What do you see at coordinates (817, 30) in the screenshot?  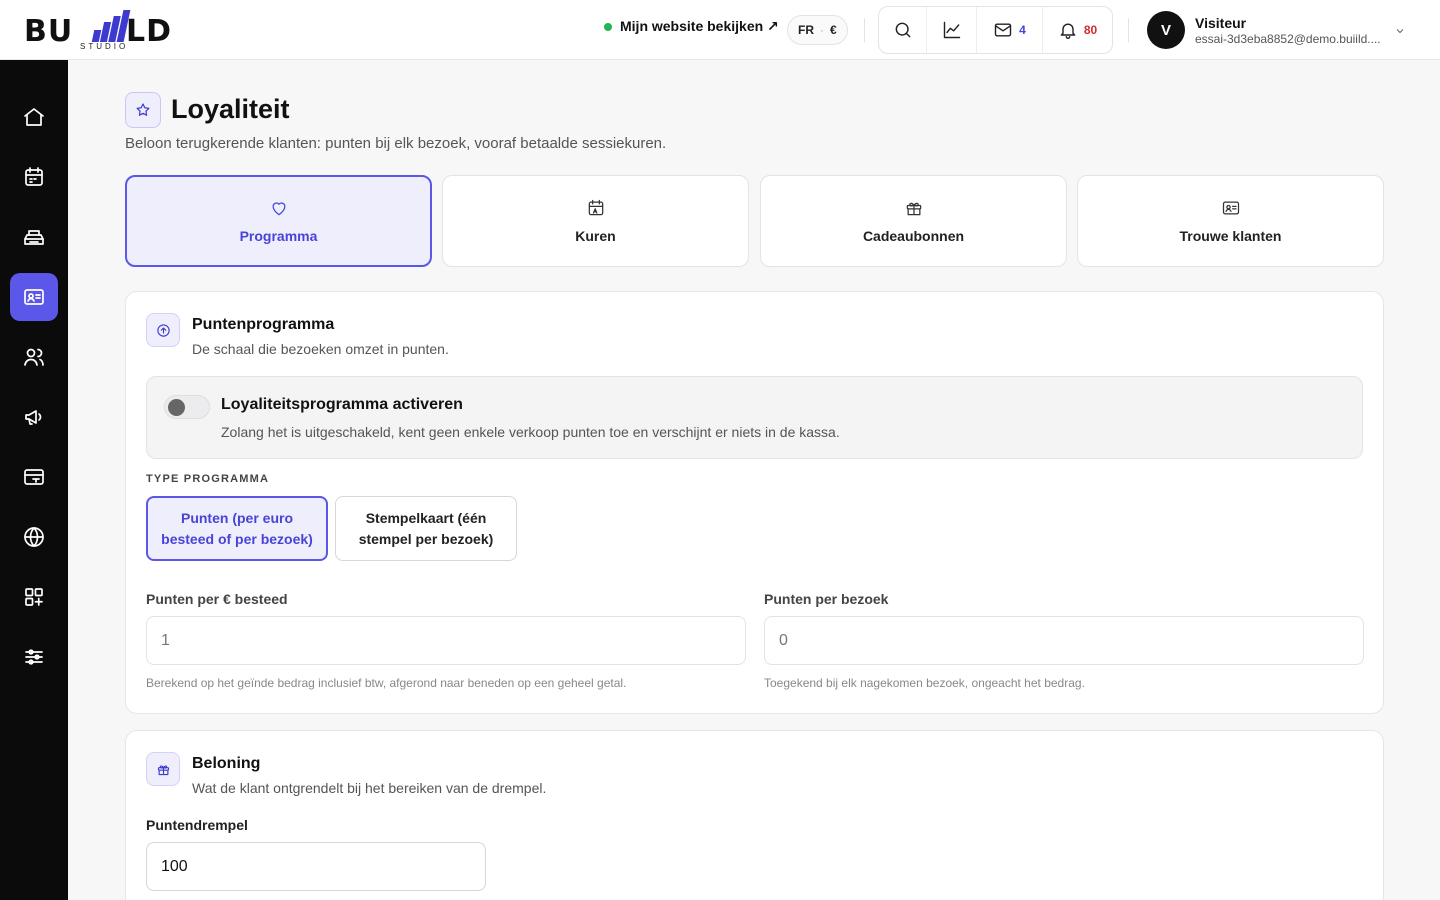 I see `language-currency-switcher: FR · €` at bounding box center [817, 30].